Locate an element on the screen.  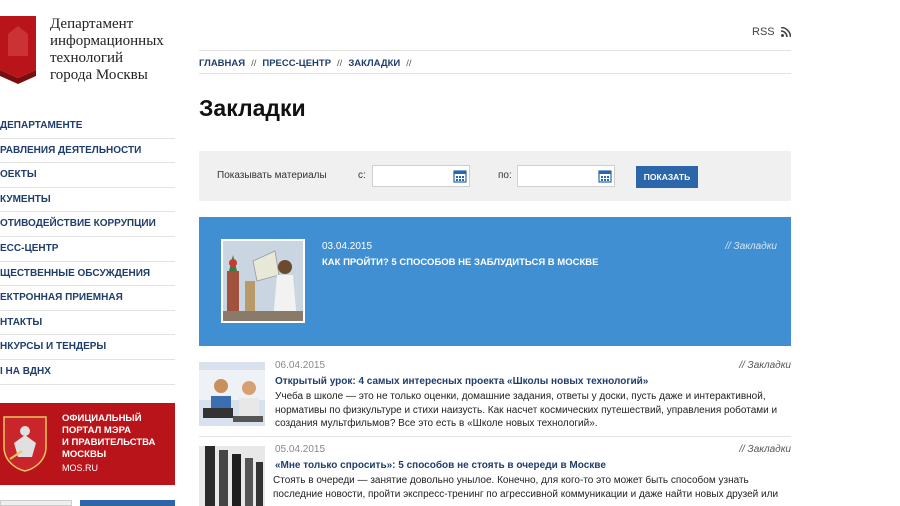
search-box-partial is located at coordinates (36, 503).